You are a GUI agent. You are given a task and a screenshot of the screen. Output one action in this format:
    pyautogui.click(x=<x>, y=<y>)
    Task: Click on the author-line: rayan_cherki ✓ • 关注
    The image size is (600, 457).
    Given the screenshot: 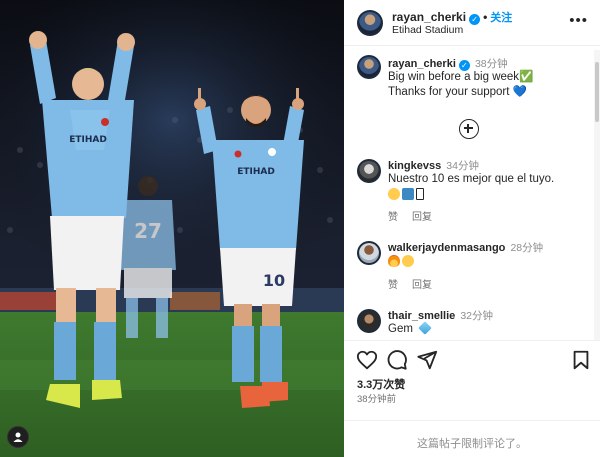 What is the action you would take?
    pyautogui.click(x=452, y=17)
    